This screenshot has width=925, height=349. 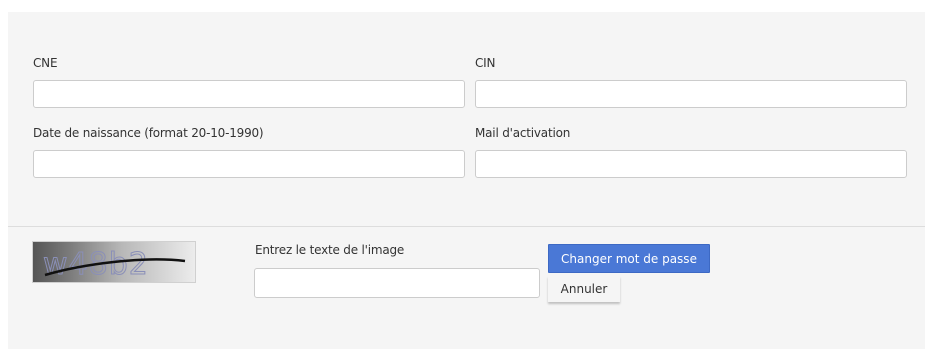 I want to click on captcha-input, so click(x=397, y=283).